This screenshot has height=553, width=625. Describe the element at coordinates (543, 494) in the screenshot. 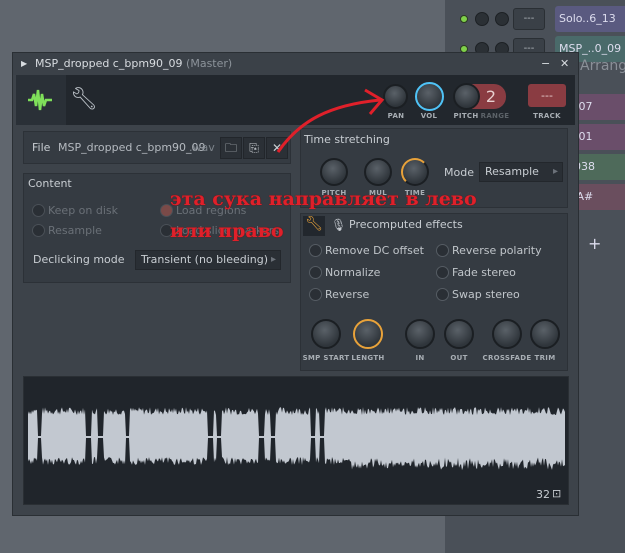

I see `zoom-value: 32` at that location.